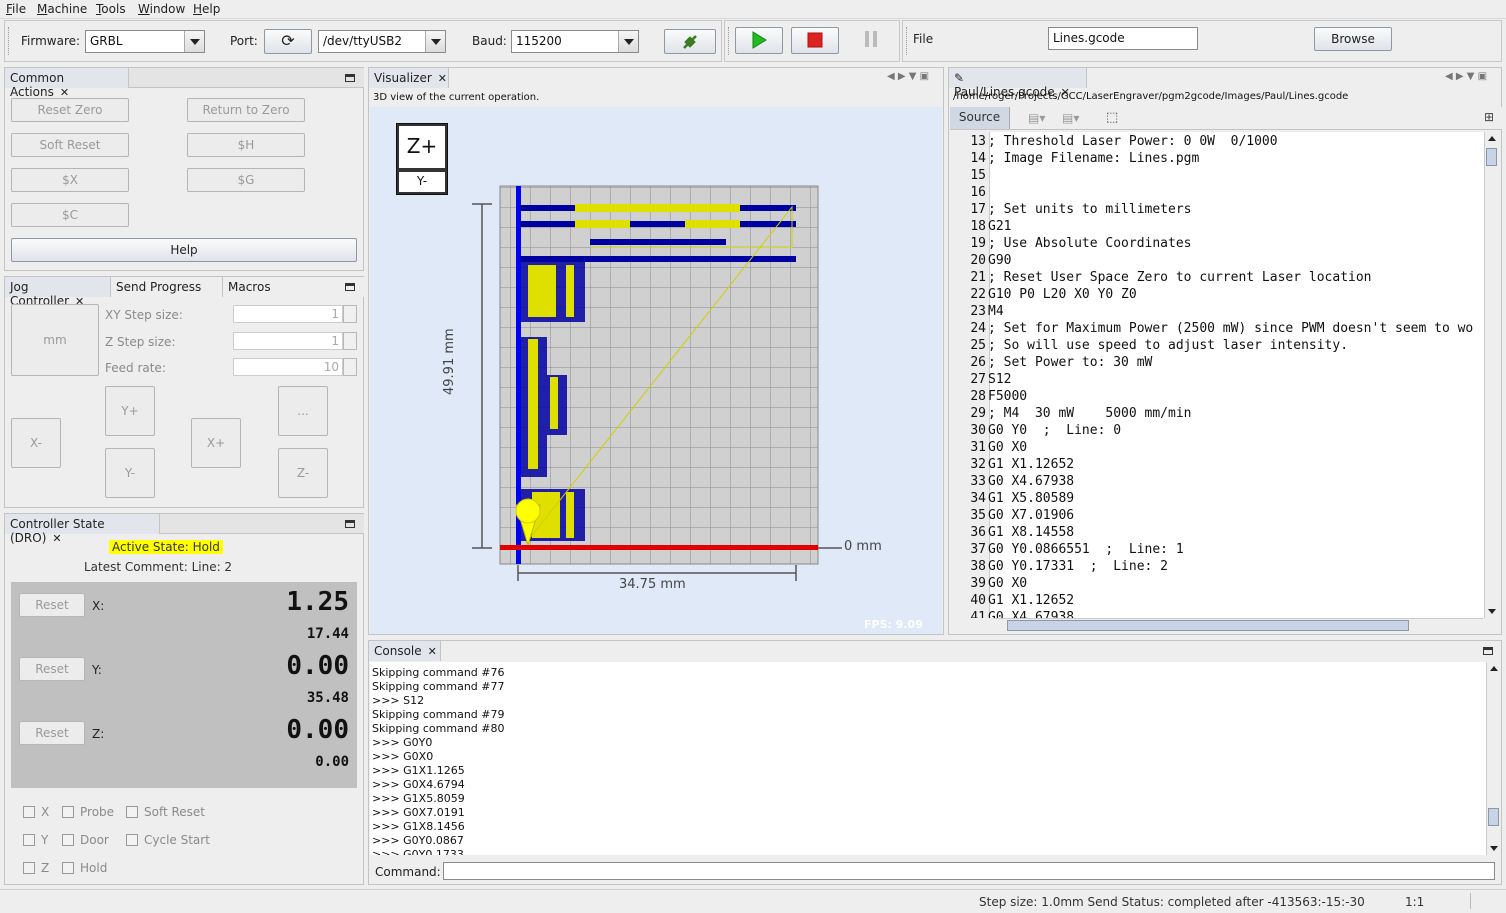 This screenshot has height=913, width=1506. I want to click on jog-z-minus-button: Z-, so click(303, 473).